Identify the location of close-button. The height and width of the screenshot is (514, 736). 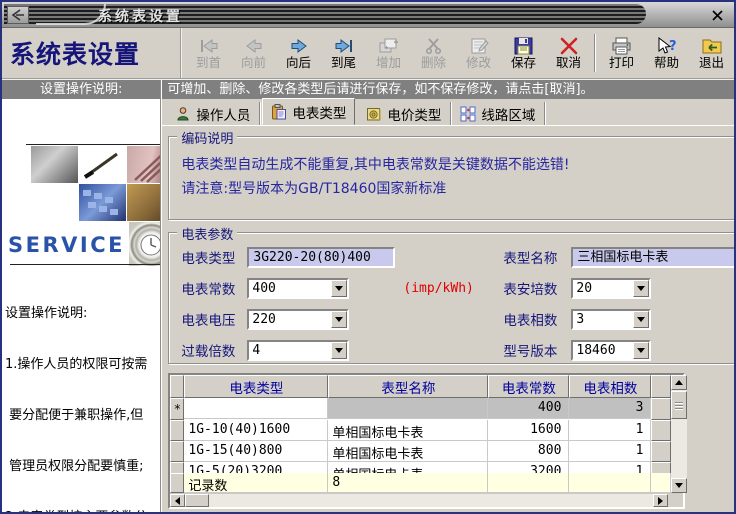
(717, 15).